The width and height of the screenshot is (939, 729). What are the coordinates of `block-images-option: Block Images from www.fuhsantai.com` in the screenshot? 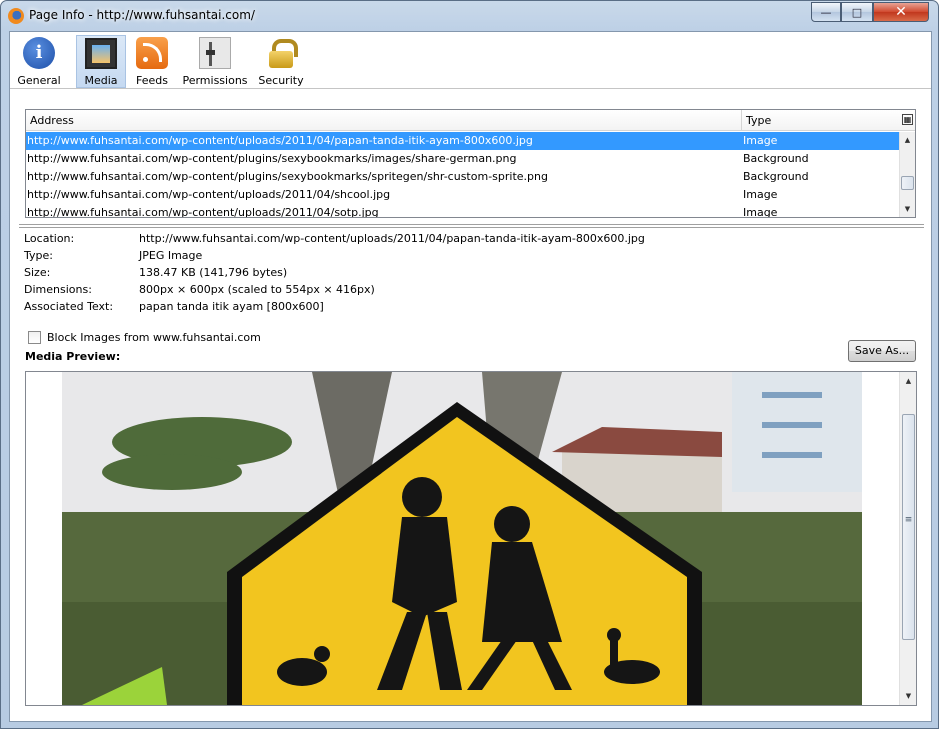 It's located at (144, 337).